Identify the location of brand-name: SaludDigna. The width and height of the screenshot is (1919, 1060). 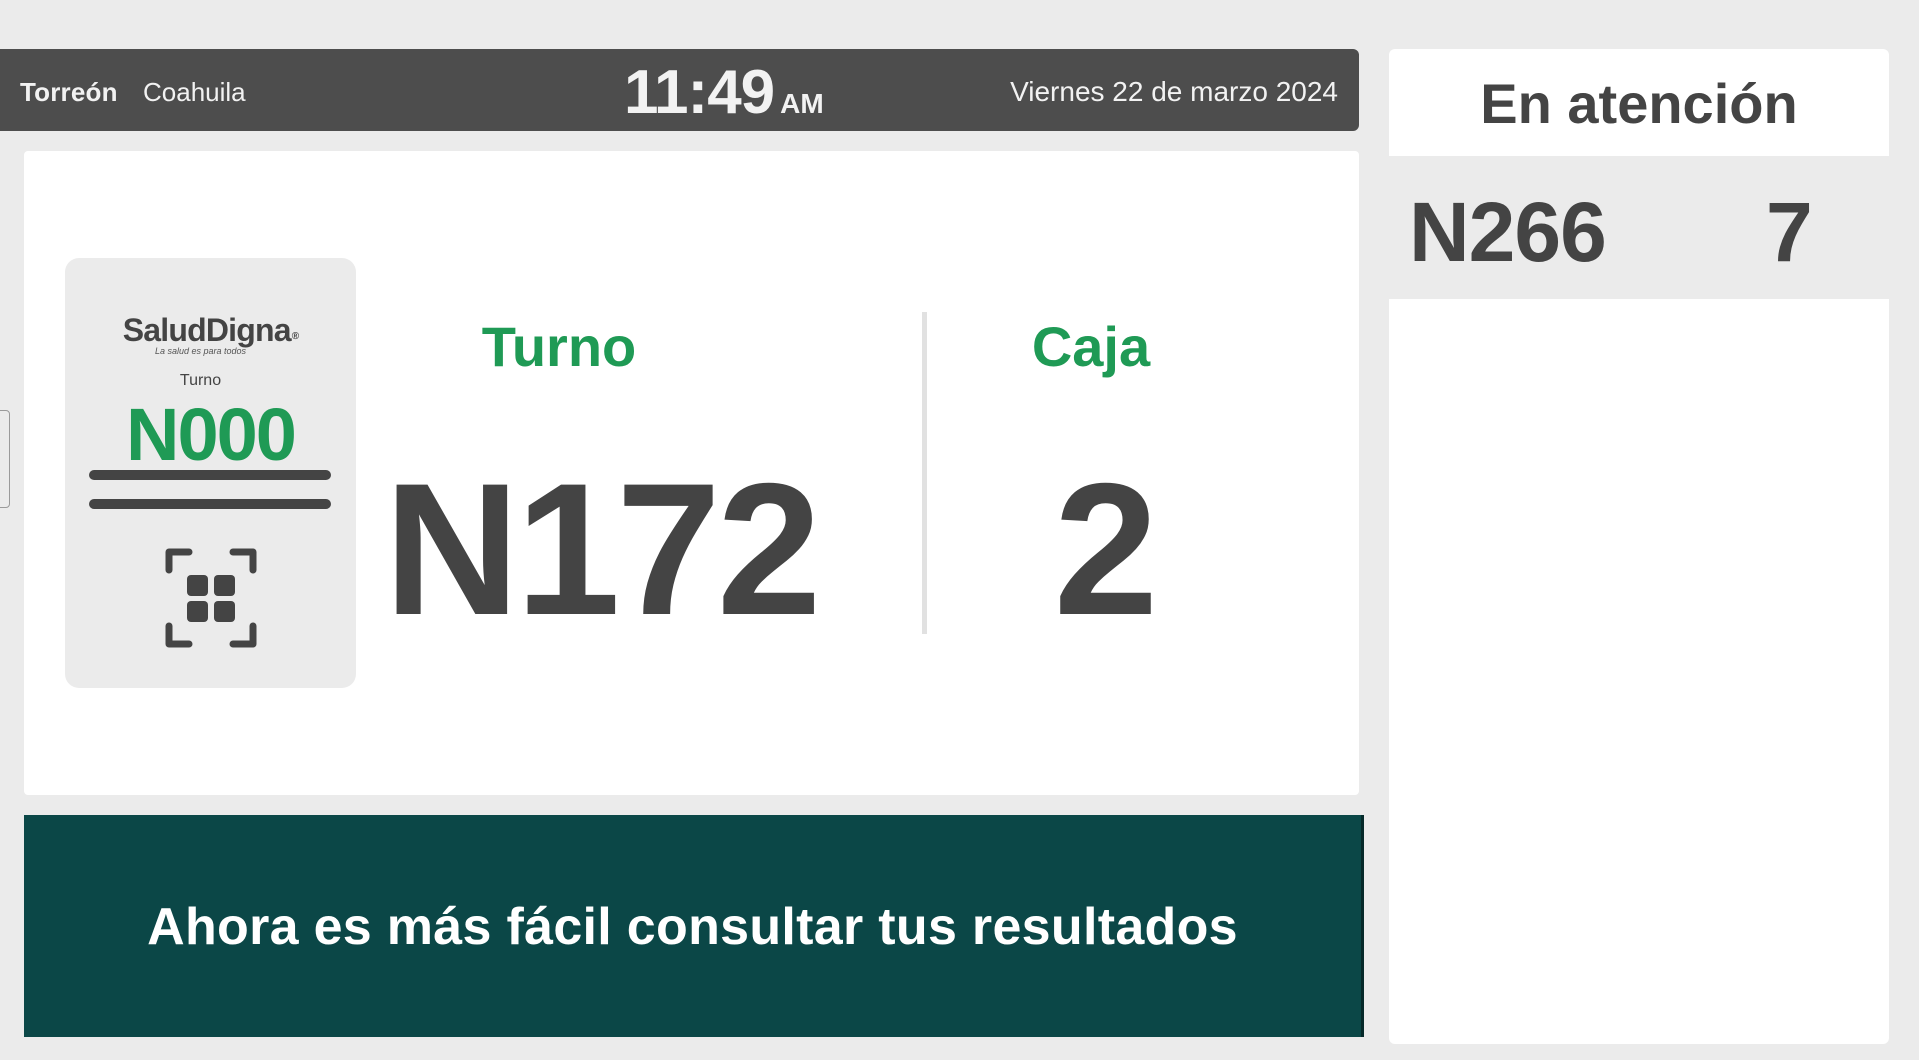
(207, 330).